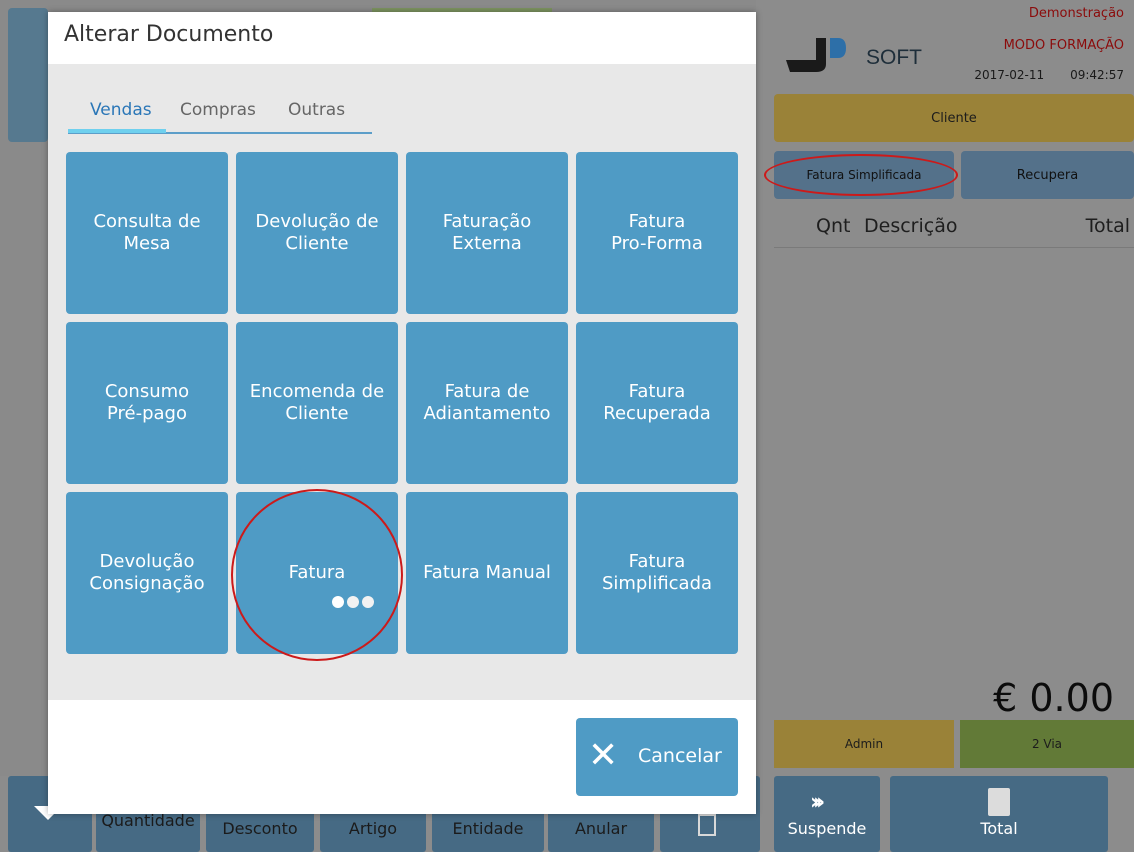 Image resolution: width=1134 pixels, height=852 pixels. I want to click on tab-vendas: Vendas, so click(121, 110).